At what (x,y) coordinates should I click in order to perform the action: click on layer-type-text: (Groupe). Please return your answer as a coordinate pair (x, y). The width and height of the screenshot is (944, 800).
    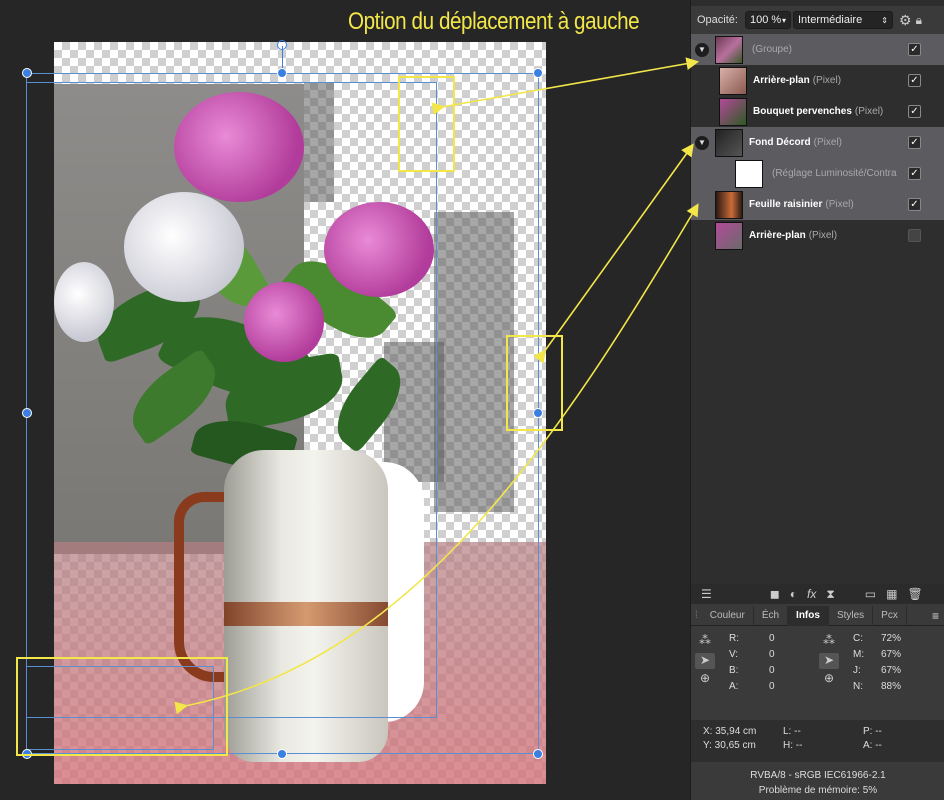
    Looking at the image, I should click on (772, 49).